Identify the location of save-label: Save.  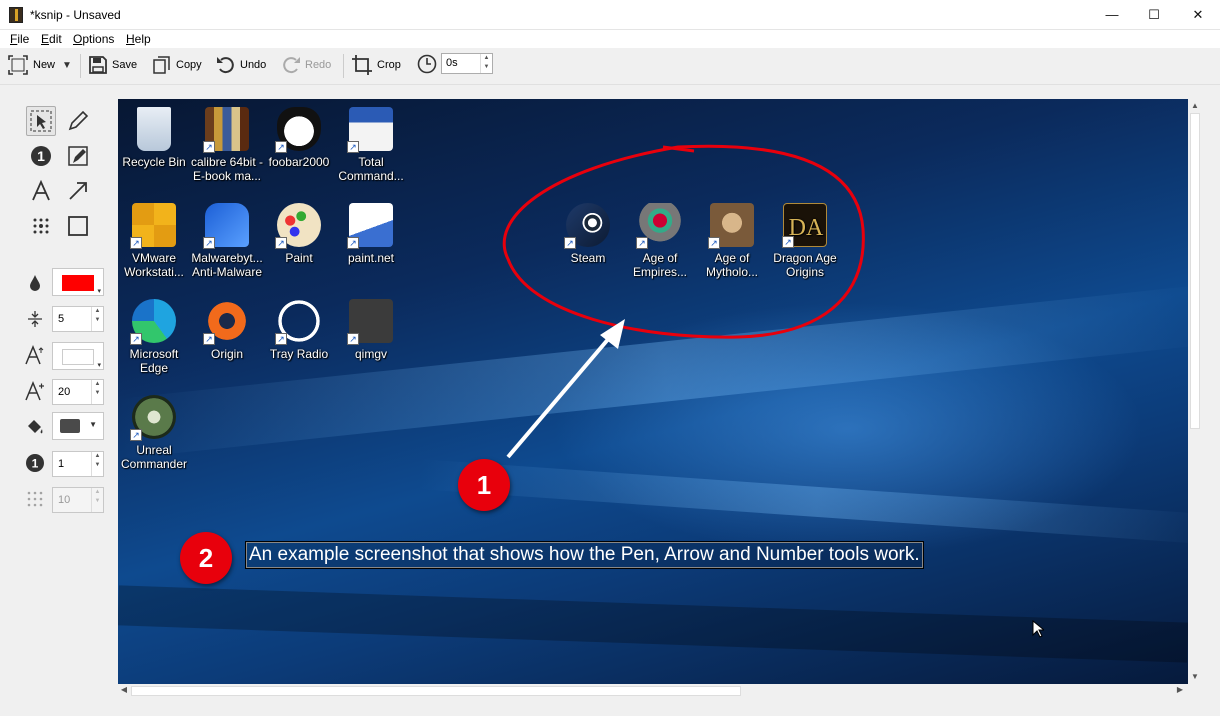
(125, 65).